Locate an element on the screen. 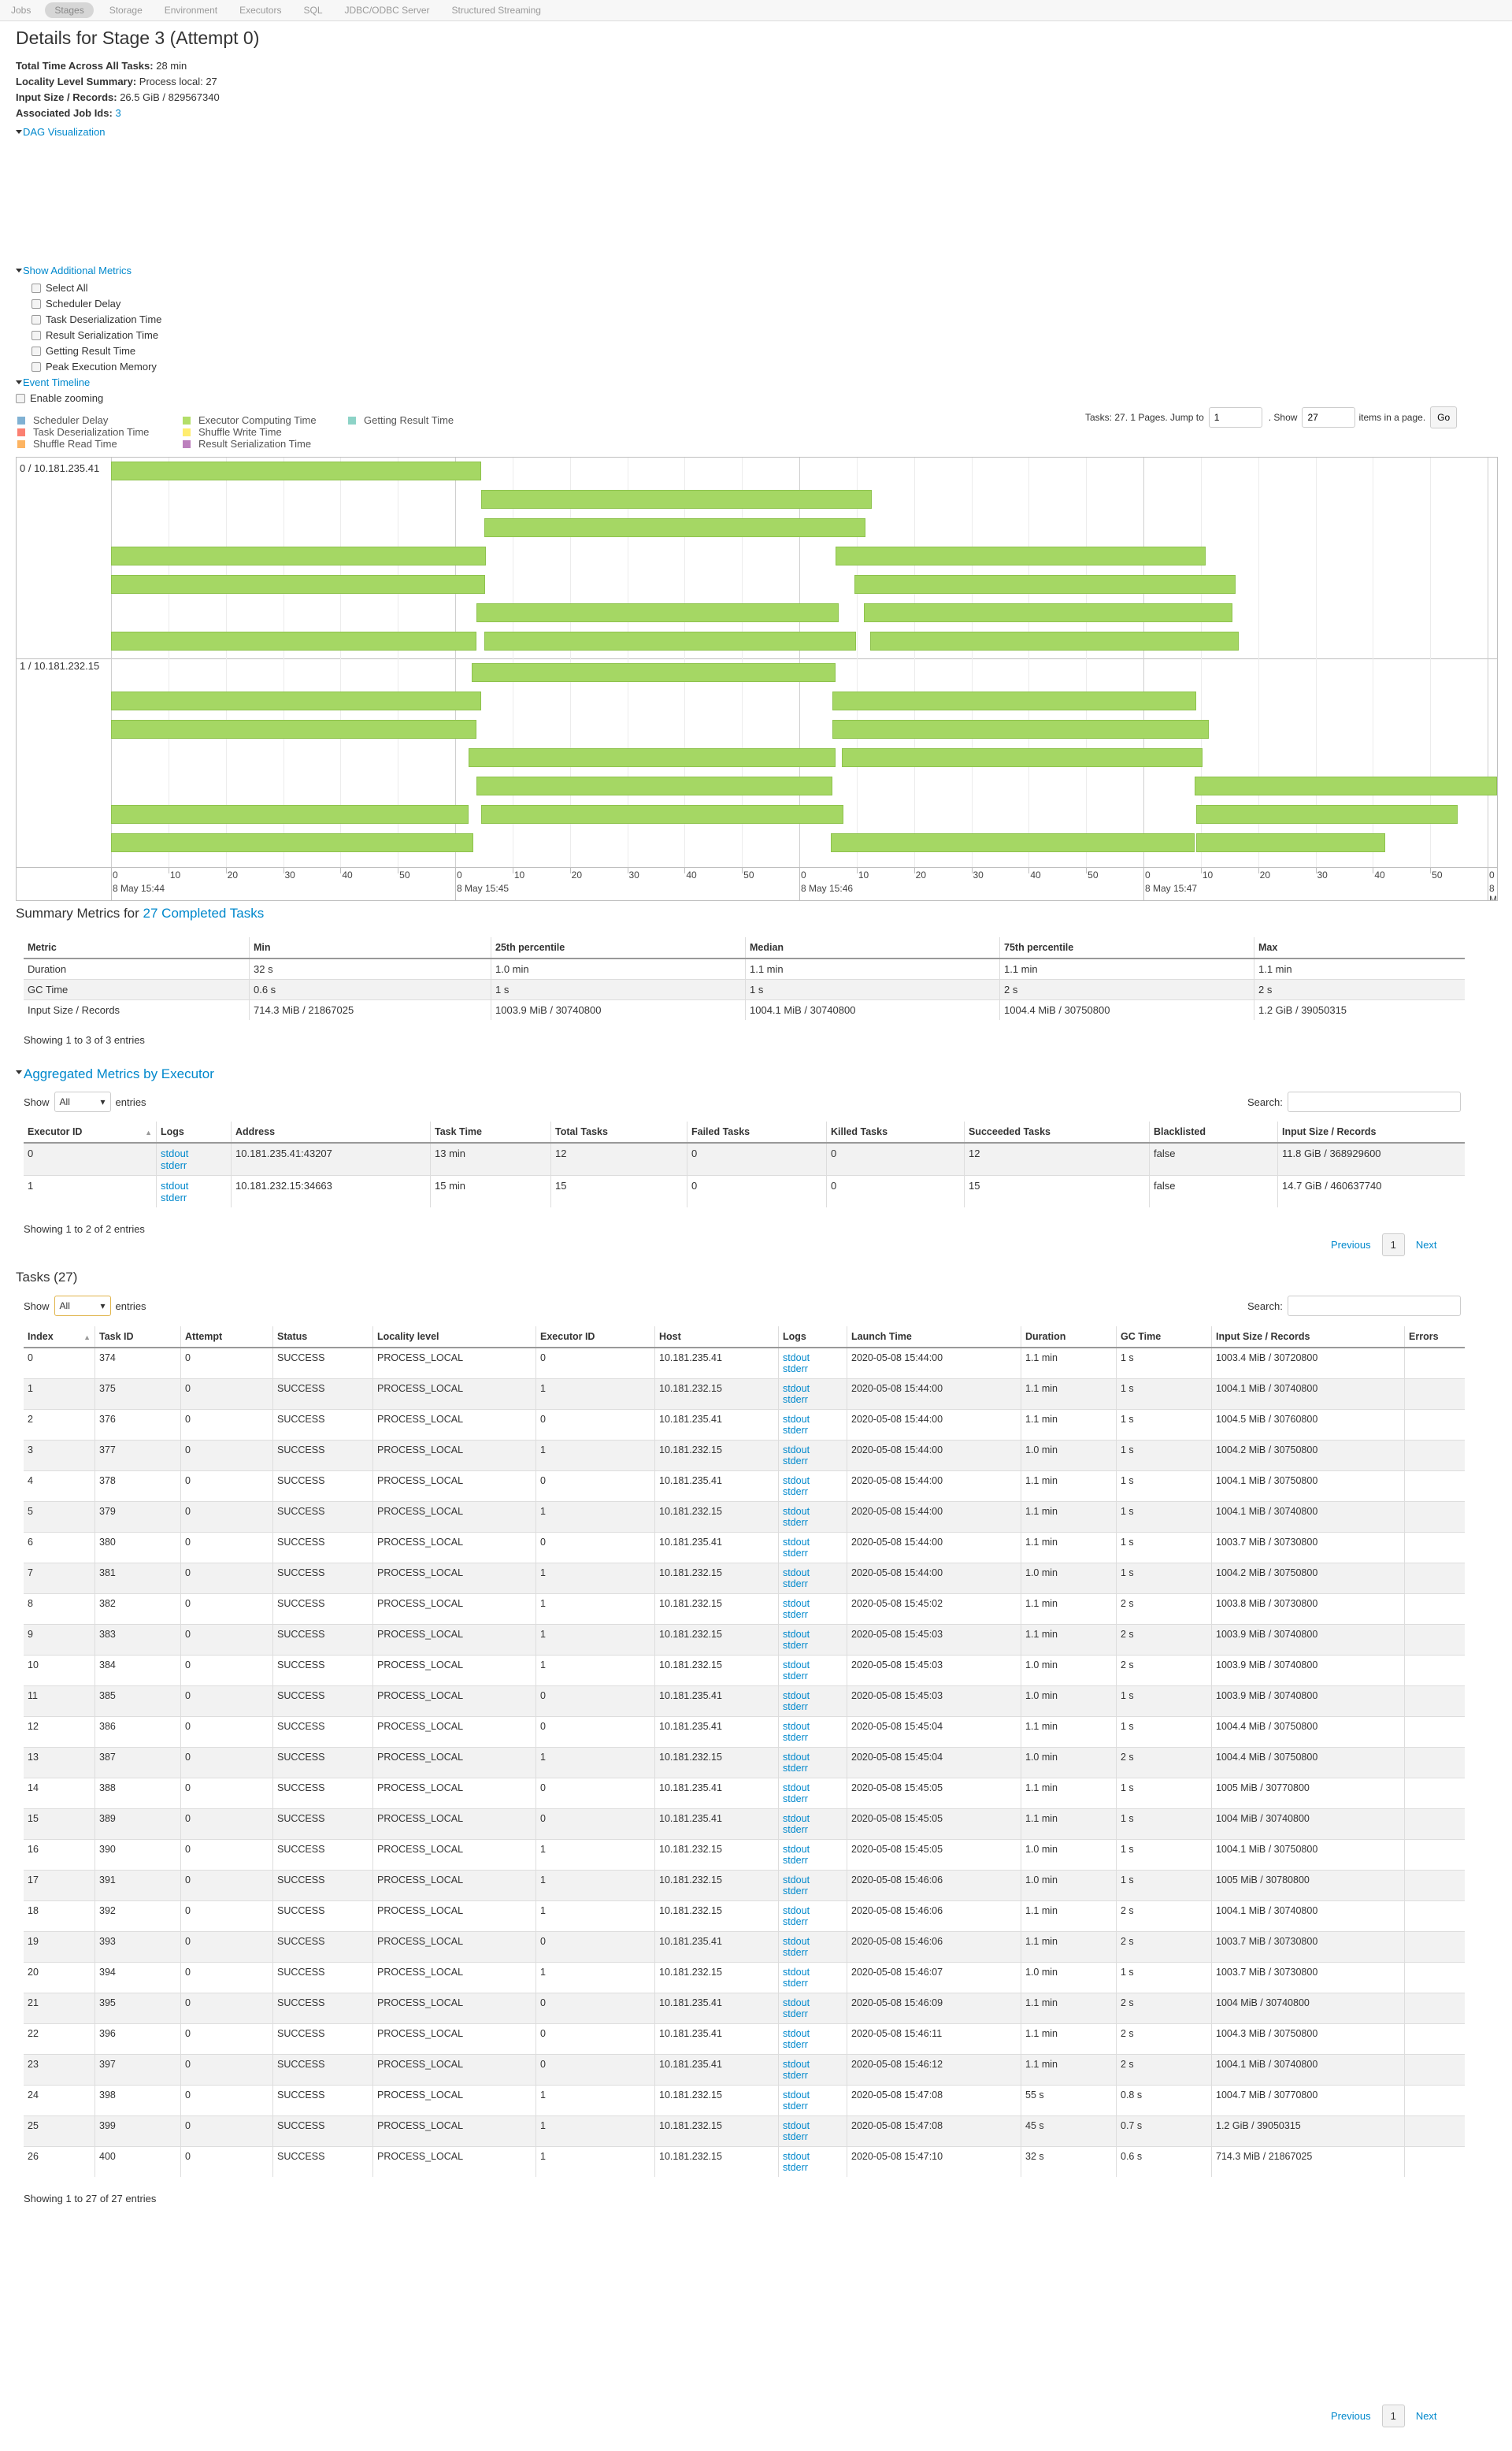 This screenshot has height=2451, width=1512. col-launch-time: Launch Time is located at coordinates (934, 1337).